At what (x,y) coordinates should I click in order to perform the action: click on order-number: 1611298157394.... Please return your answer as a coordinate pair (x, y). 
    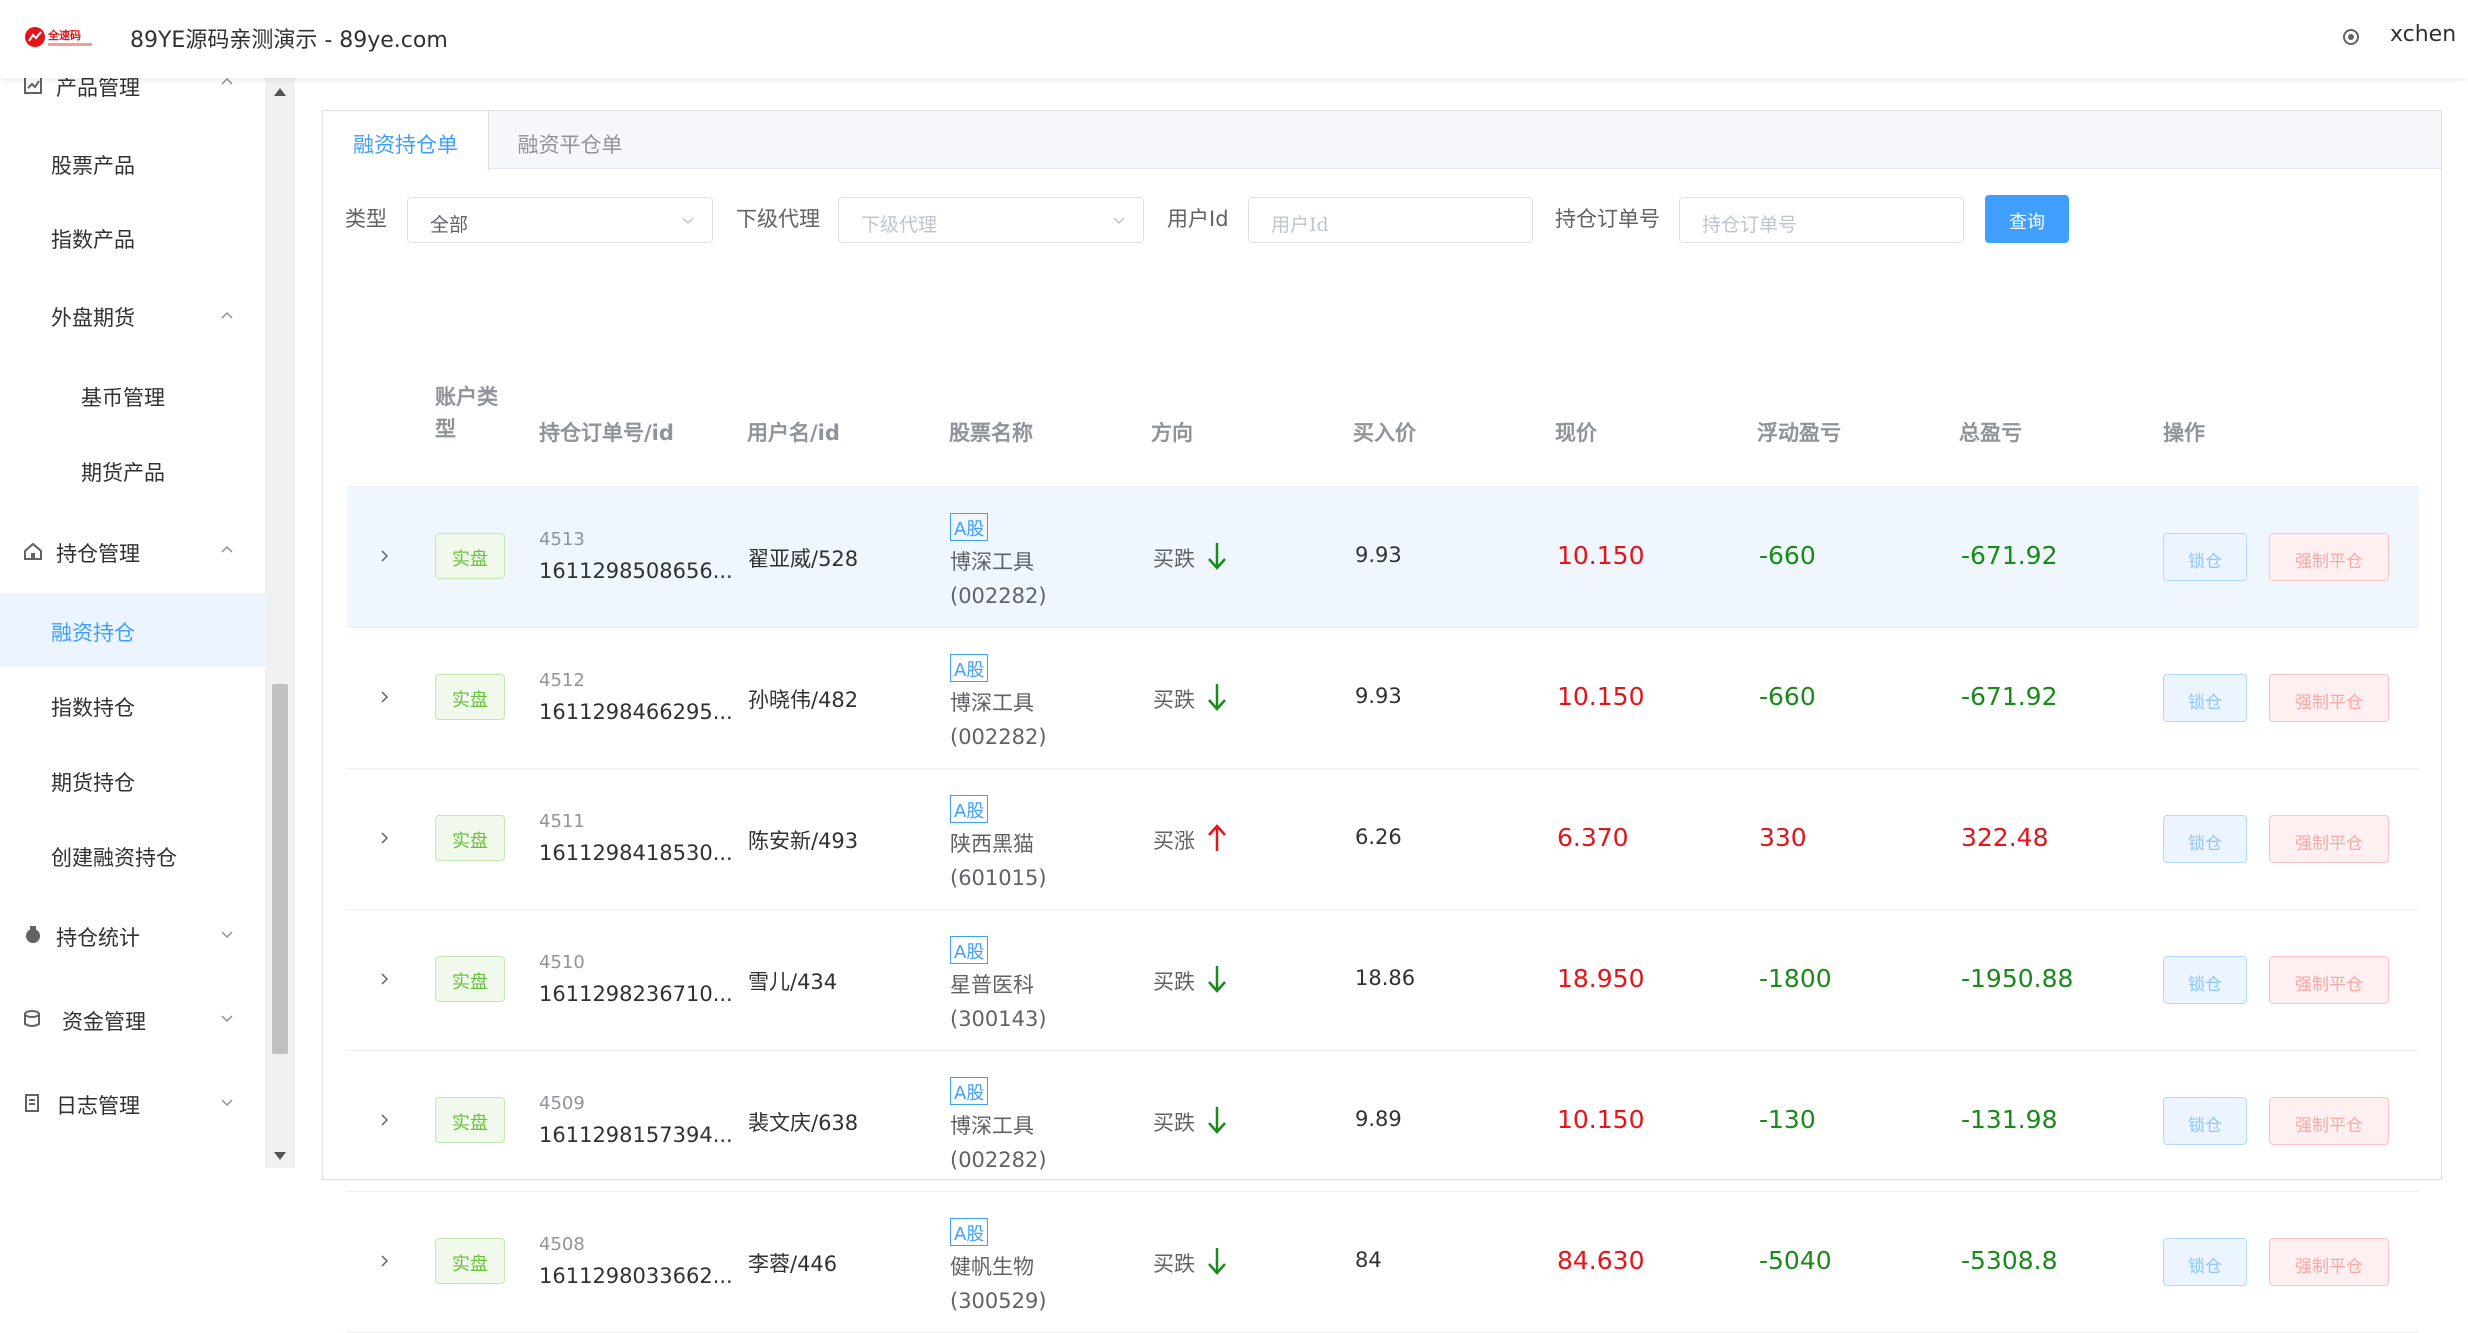
    Looking at the image, I should click on (636, 1135).